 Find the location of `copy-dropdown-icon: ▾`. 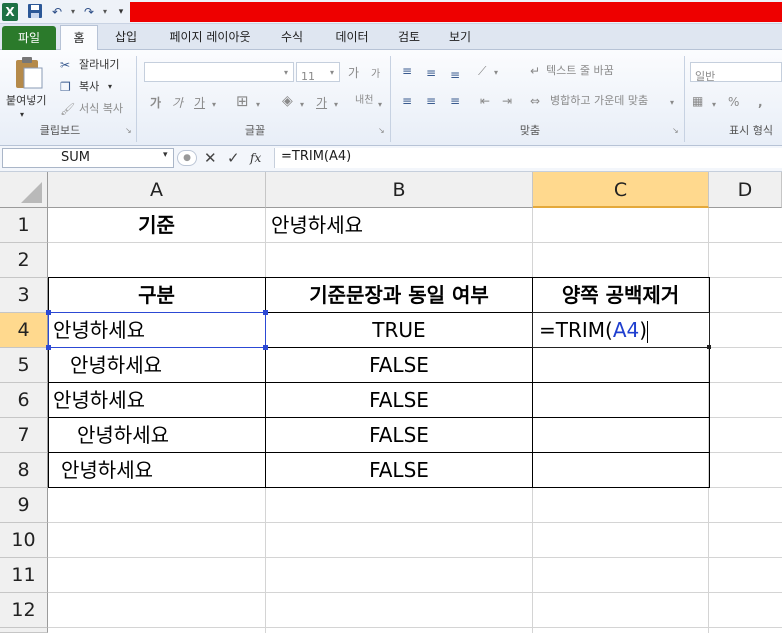

copy-dropdown-icon: ▾ is located at coordinates (110, 87).